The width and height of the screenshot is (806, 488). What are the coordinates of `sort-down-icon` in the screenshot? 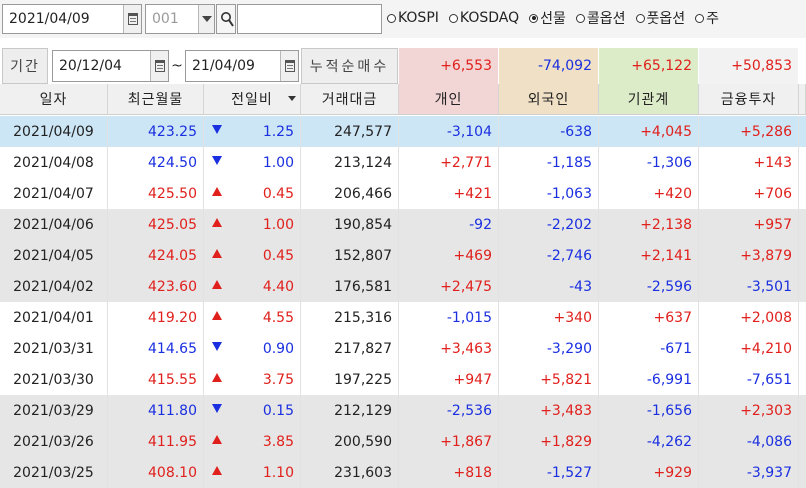 It's located at (292, 98).